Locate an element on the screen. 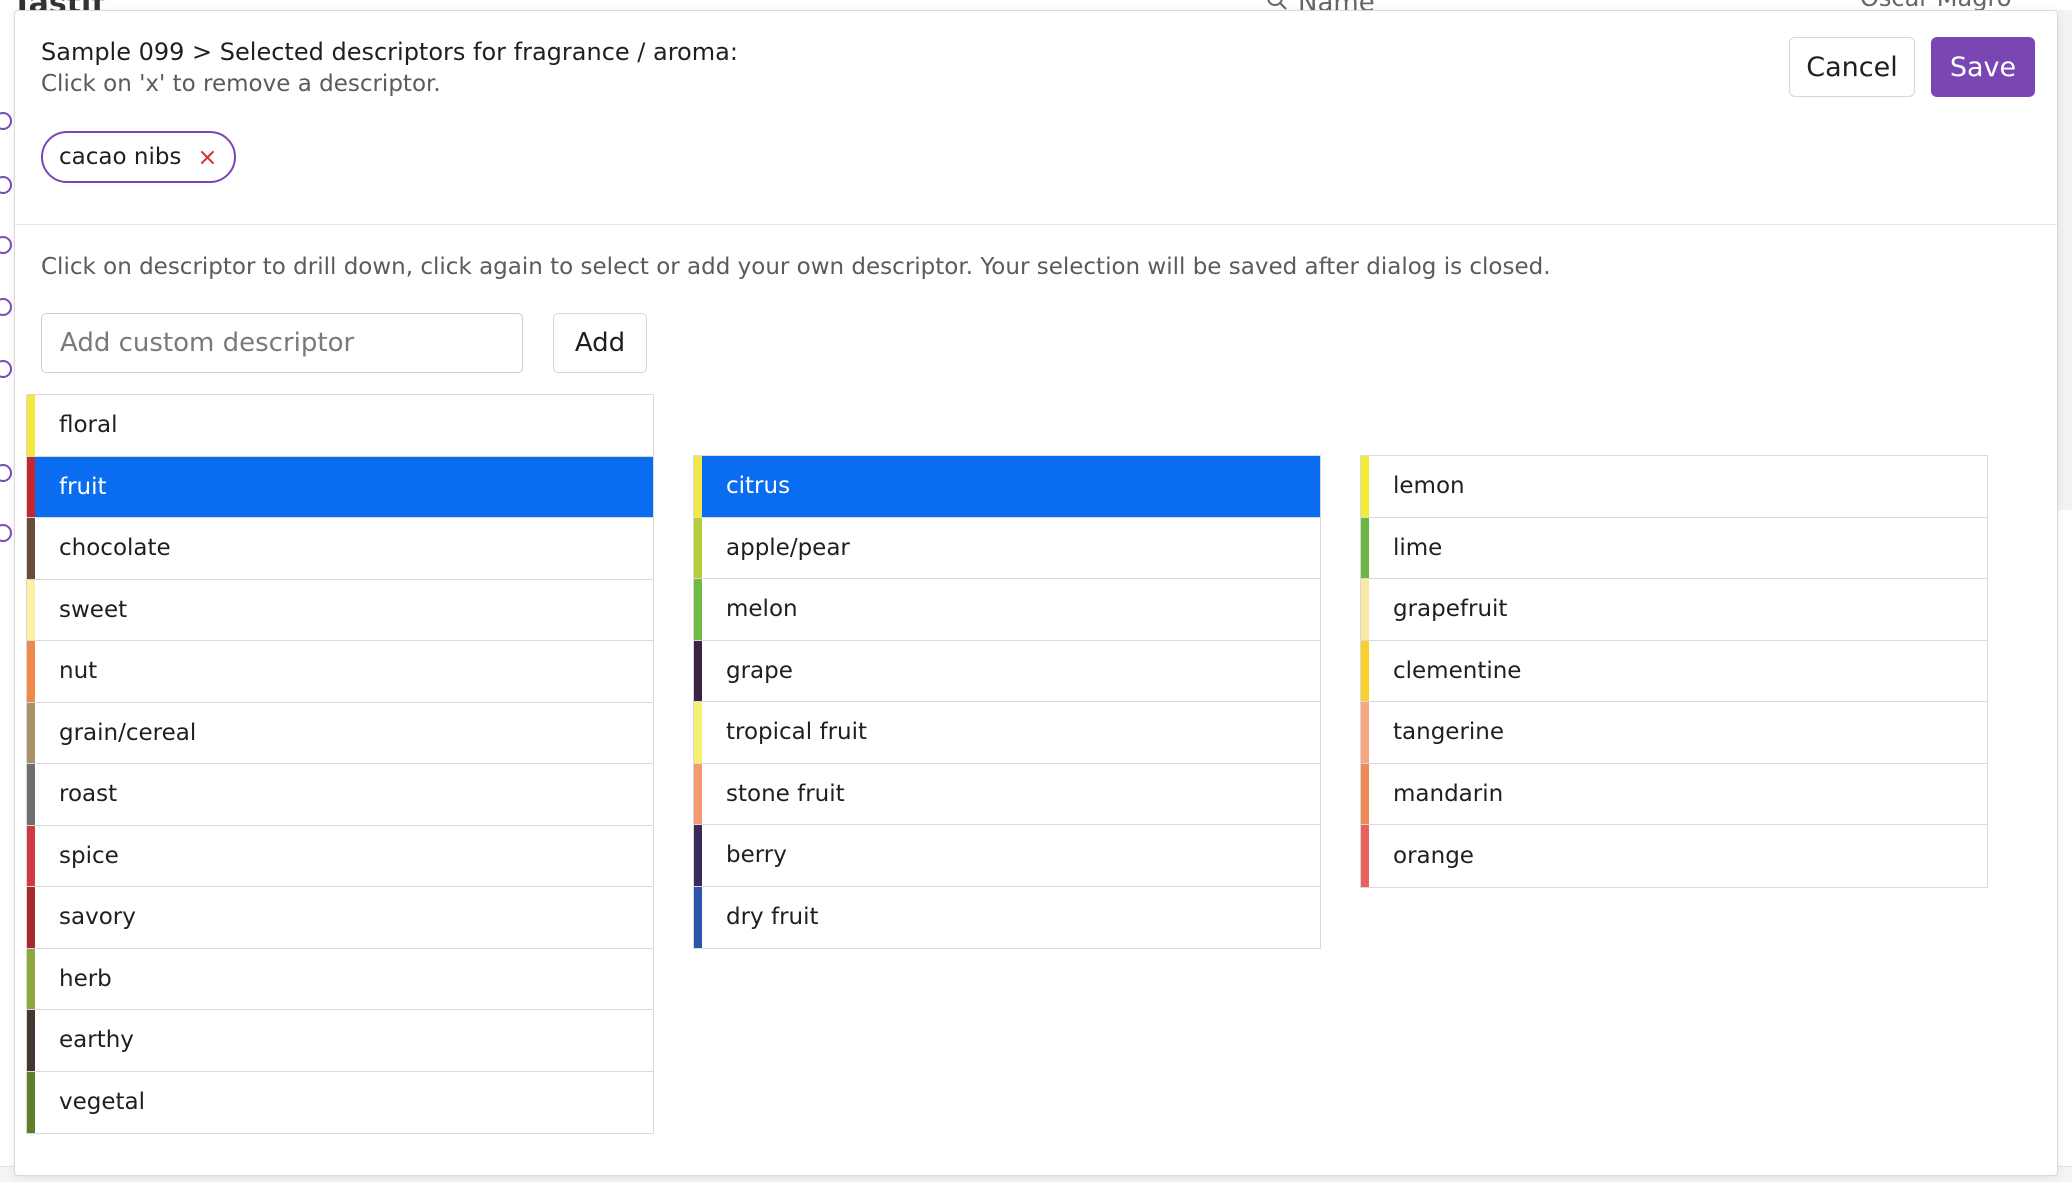 The width and height of the screenshot is (2072, 1182). cancel-button: Cancel is located at coordinates (1852, 67).